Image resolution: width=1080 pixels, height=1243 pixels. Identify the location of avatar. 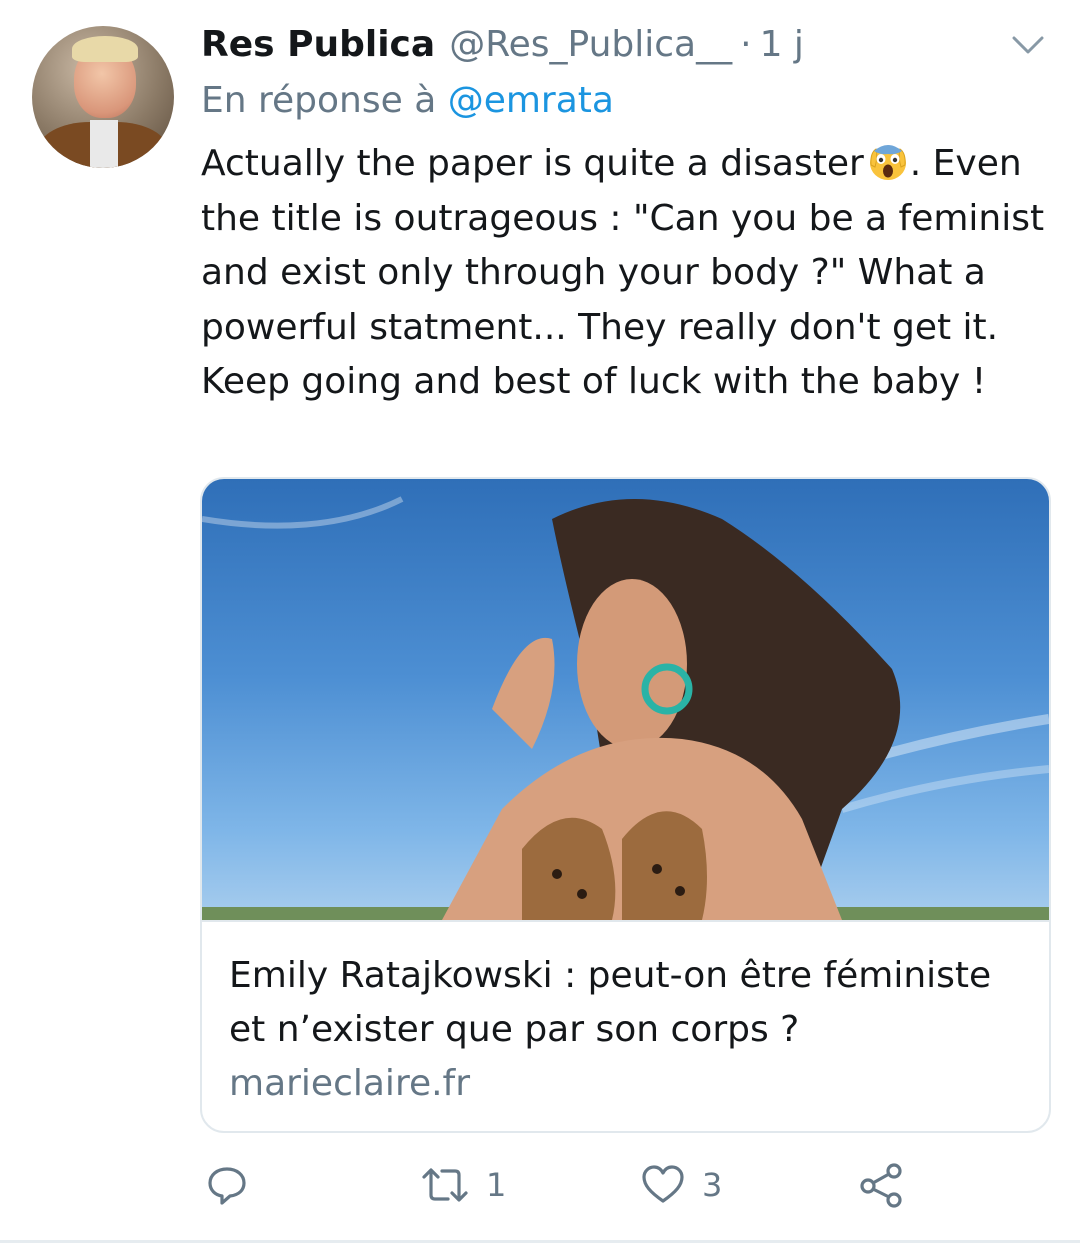
(103, 97).